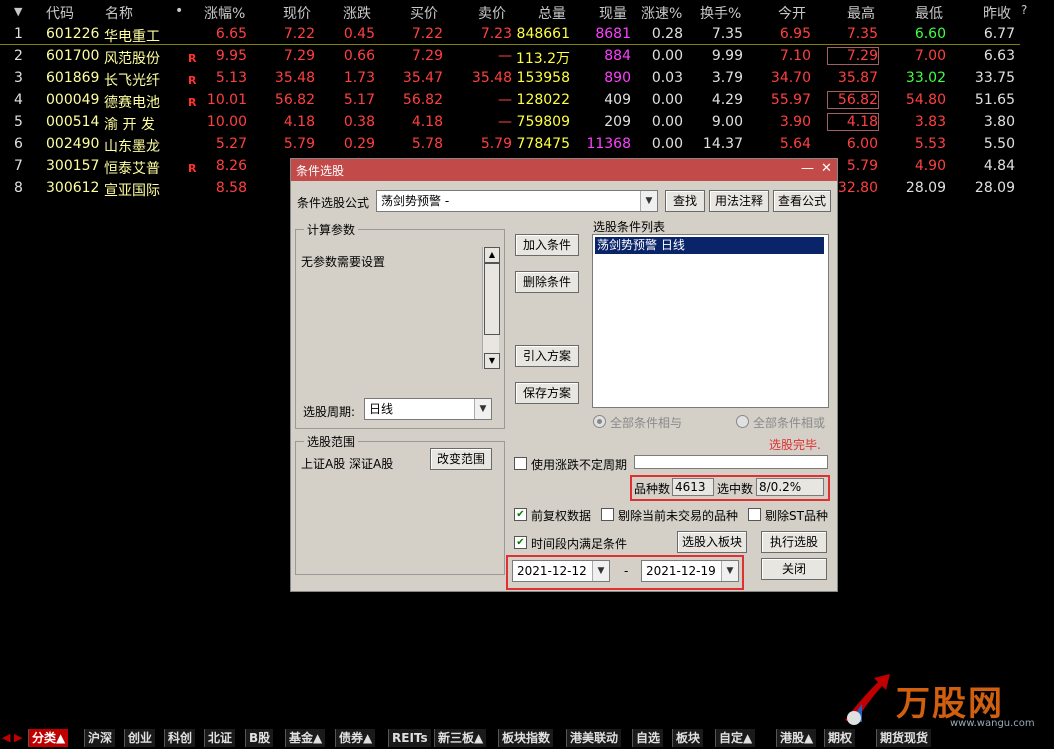  Describe the element at coordinates (259, 738) in the screenshot. I see `tab-5: B股` at that location.